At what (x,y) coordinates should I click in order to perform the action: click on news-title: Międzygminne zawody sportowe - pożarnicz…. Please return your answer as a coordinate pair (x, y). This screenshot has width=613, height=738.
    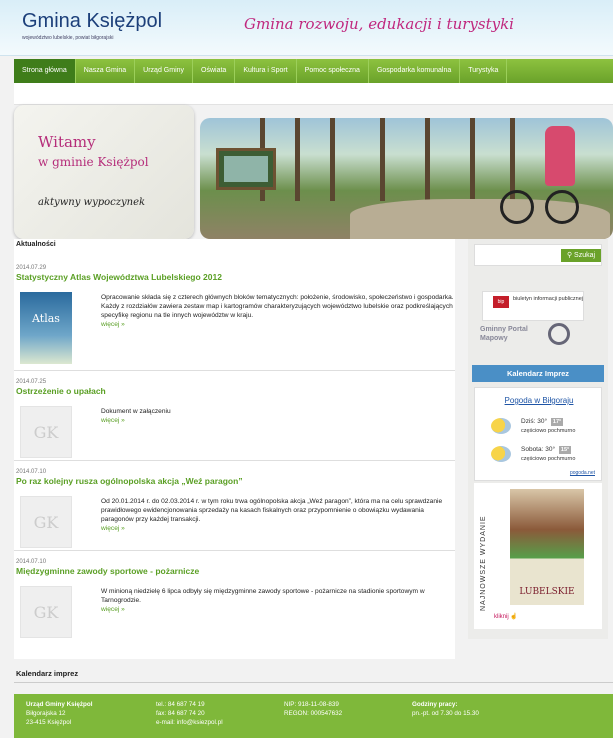
    Looking at the image, I should click on (234, 571).